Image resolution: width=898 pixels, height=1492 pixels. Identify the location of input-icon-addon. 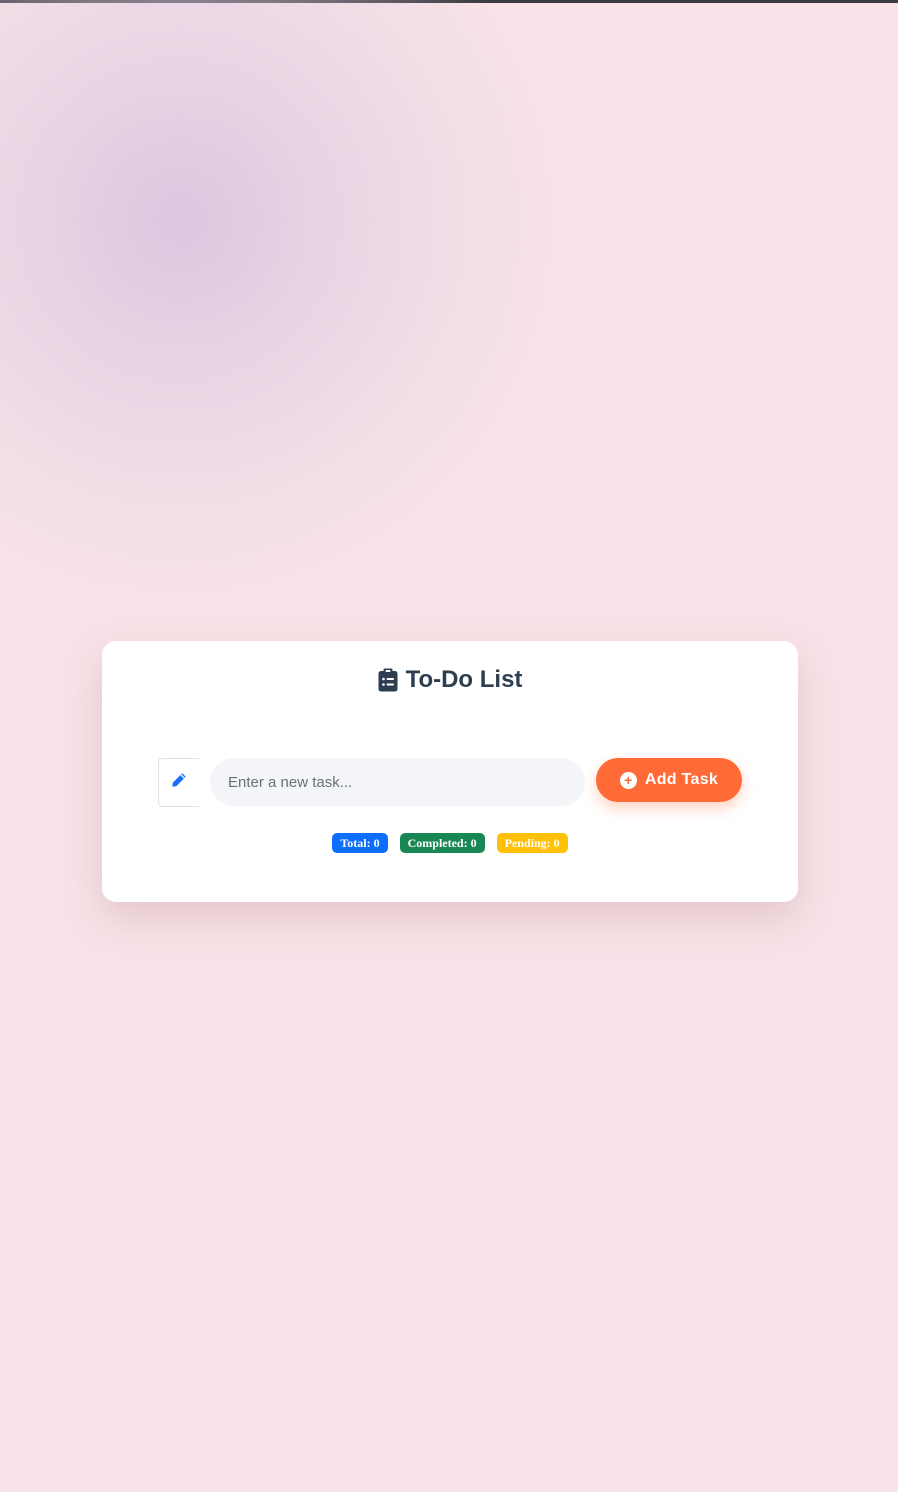
(178, 782).